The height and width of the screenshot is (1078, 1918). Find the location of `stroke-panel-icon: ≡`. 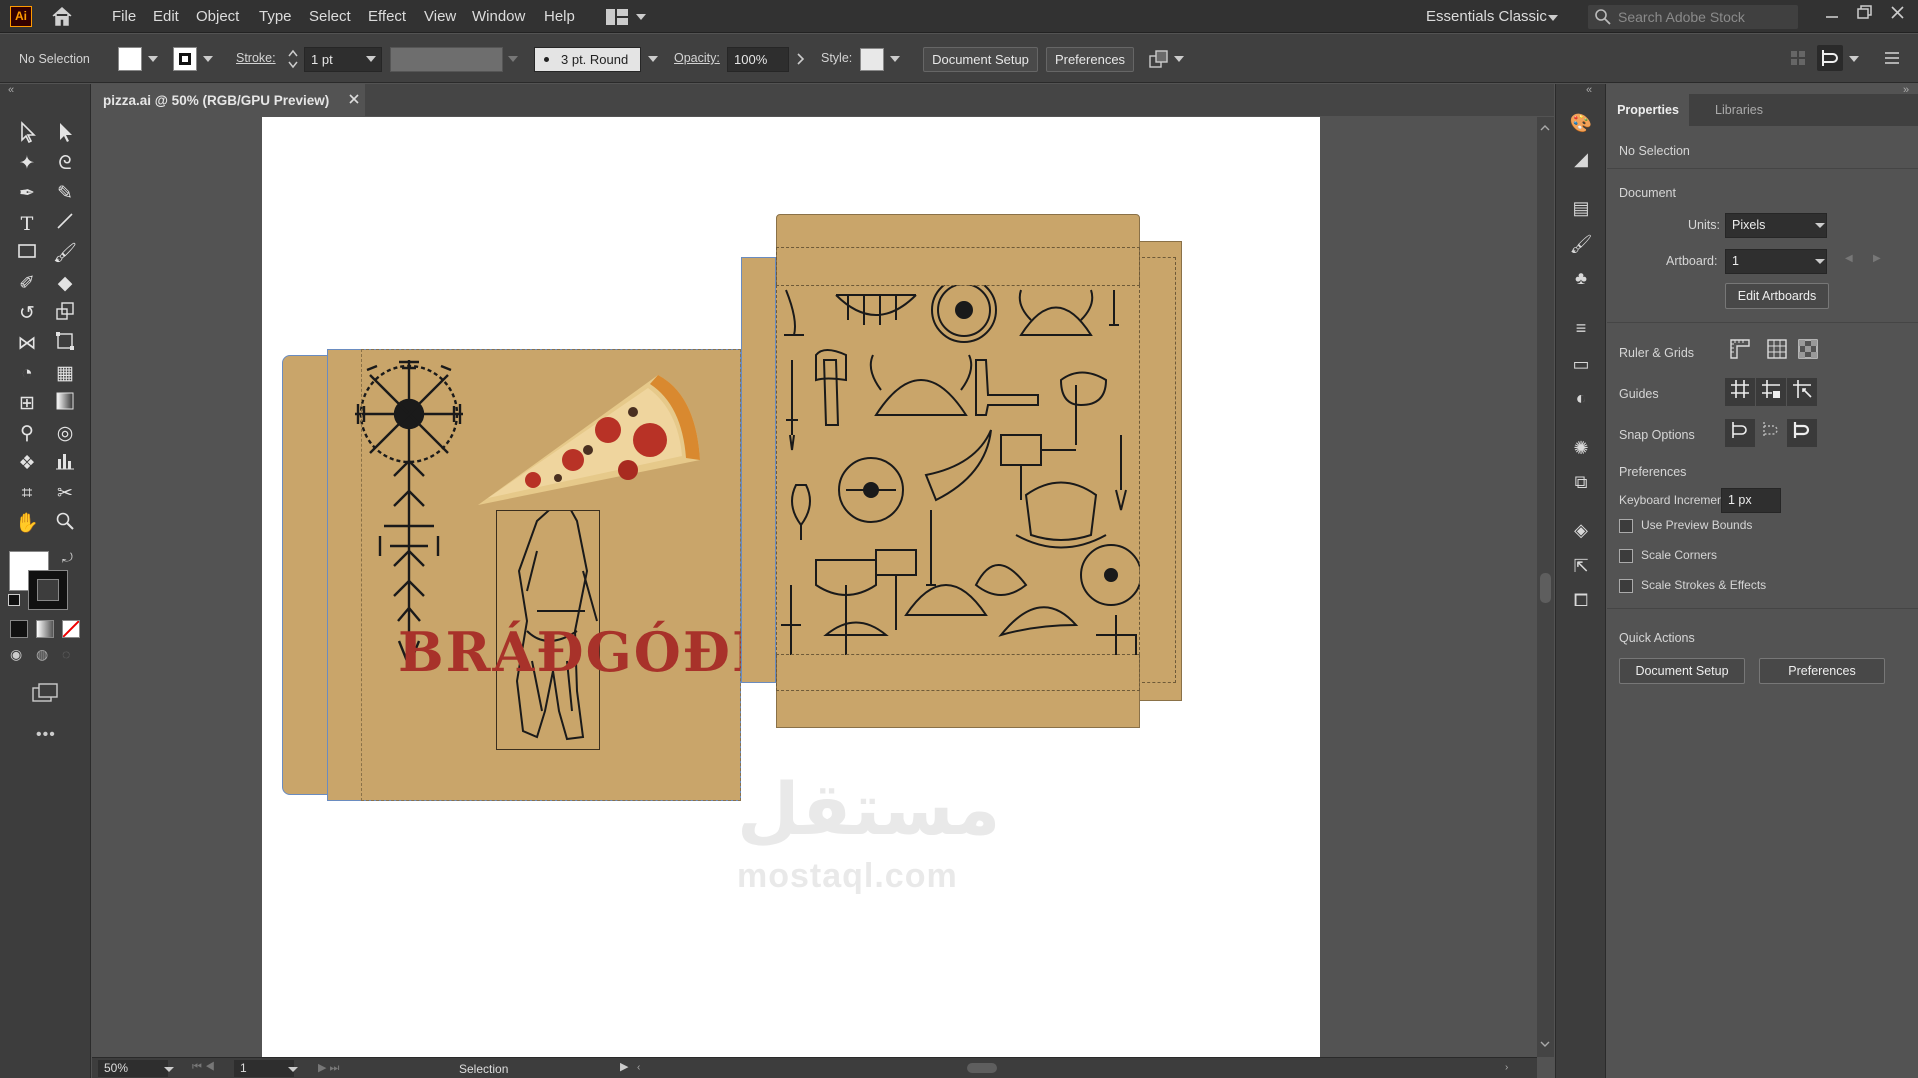

stroke-panel-icon: ≡ is located at coordinates (1581, 328).